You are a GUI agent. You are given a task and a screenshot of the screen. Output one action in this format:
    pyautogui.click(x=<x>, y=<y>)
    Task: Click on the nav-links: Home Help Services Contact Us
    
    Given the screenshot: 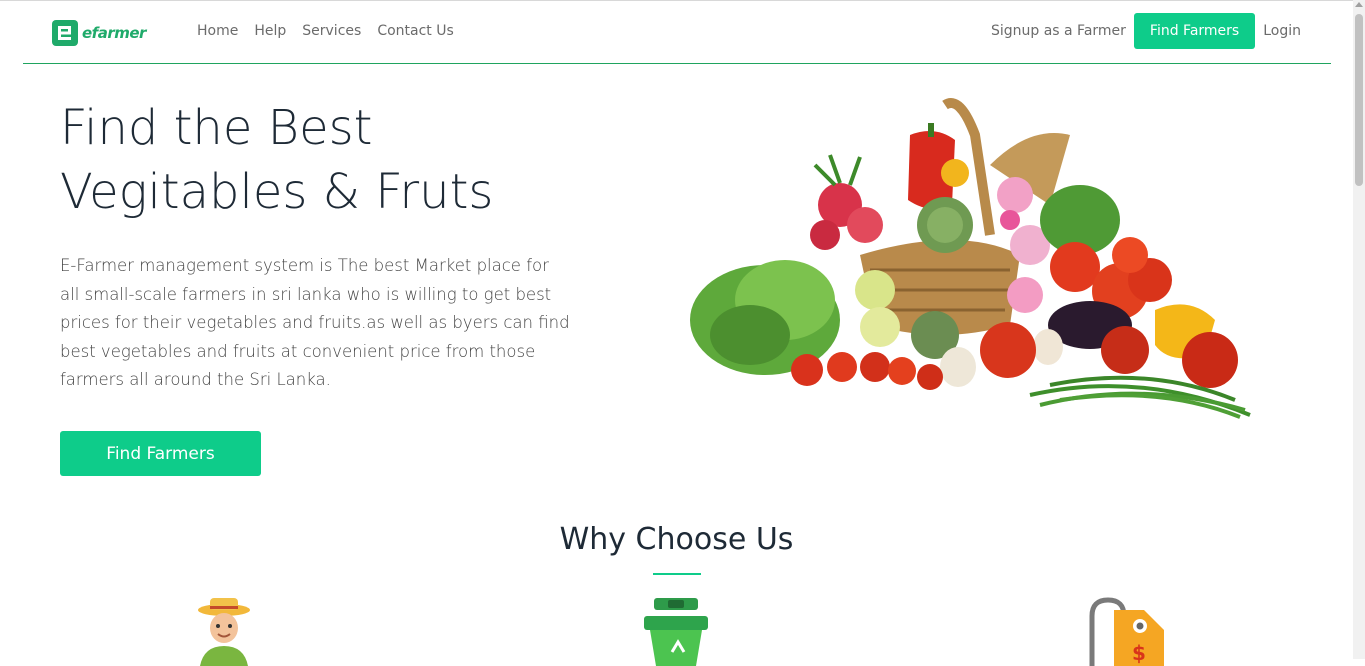 What is the action you would take?
    pyautogui.click(x=325, y=31)
    